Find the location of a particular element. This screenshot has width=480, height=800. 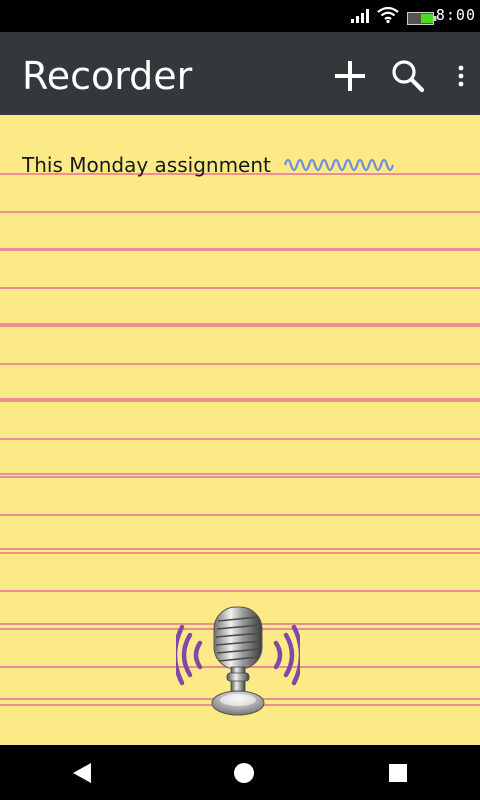

back-icon is located at coordinates (82, 773).